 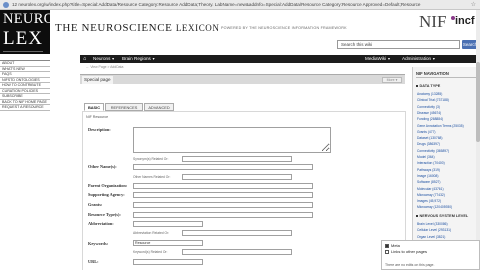 What do you see at coordinates (427, 176) in the screenshot?
I see `rp-list-item: Image (16008)` at bounding box center [427, 176].